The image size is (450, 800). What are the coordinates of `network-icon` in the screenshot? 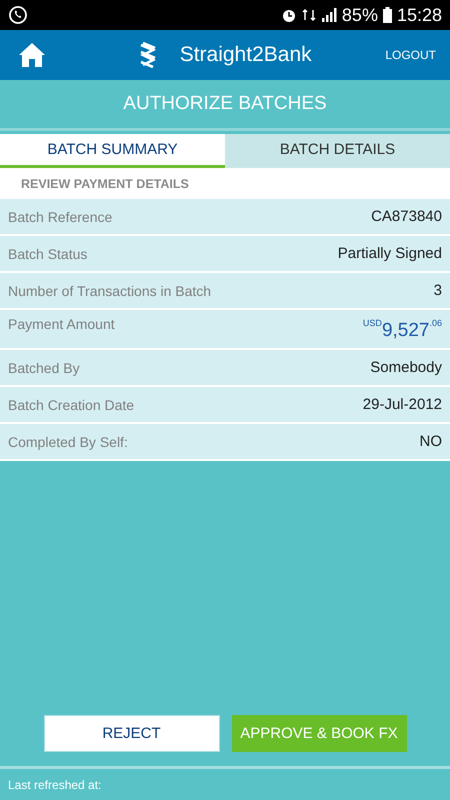 It's located at (309, 15).